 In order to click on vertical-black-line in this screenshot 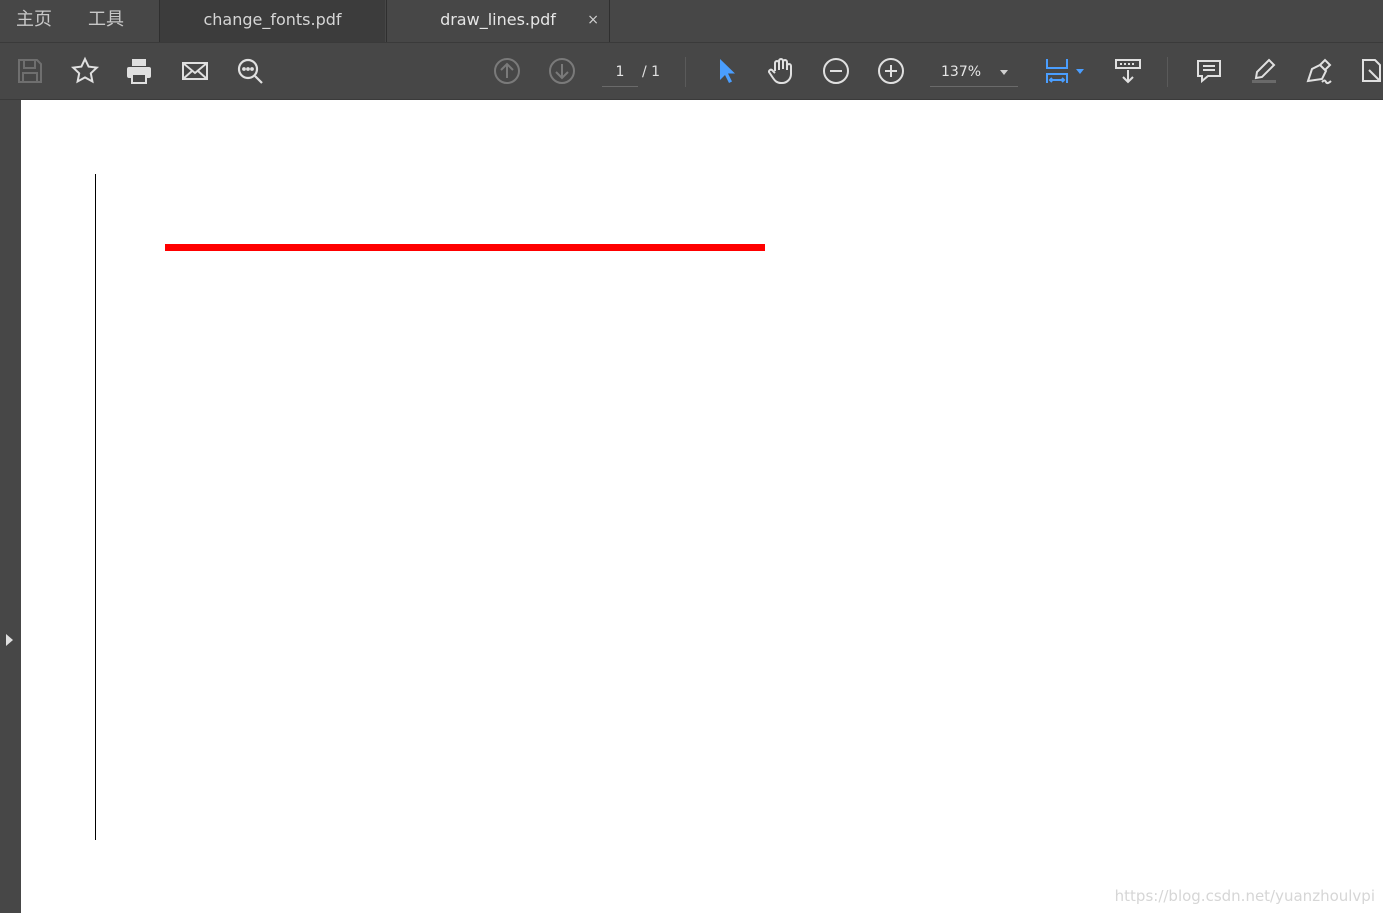, I will do `click(95, 507)`.